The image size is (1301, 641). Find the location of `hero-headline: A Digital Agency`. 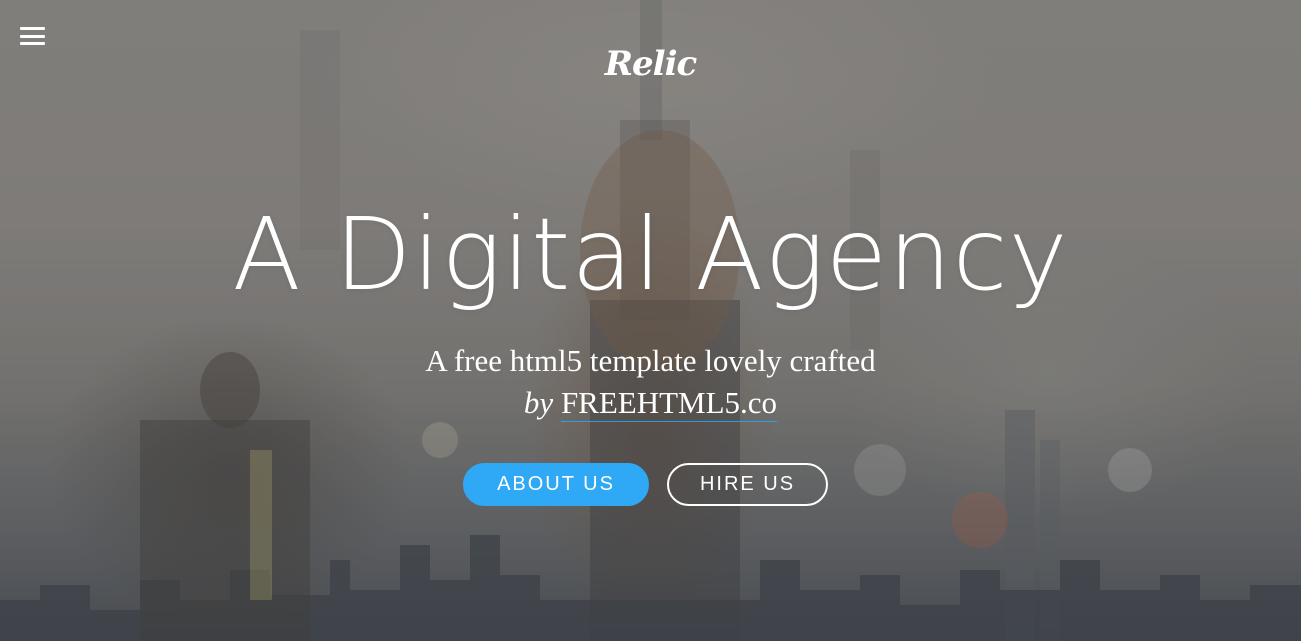

hero-headline: A Digital Agency is located at coordinates (650, 254).